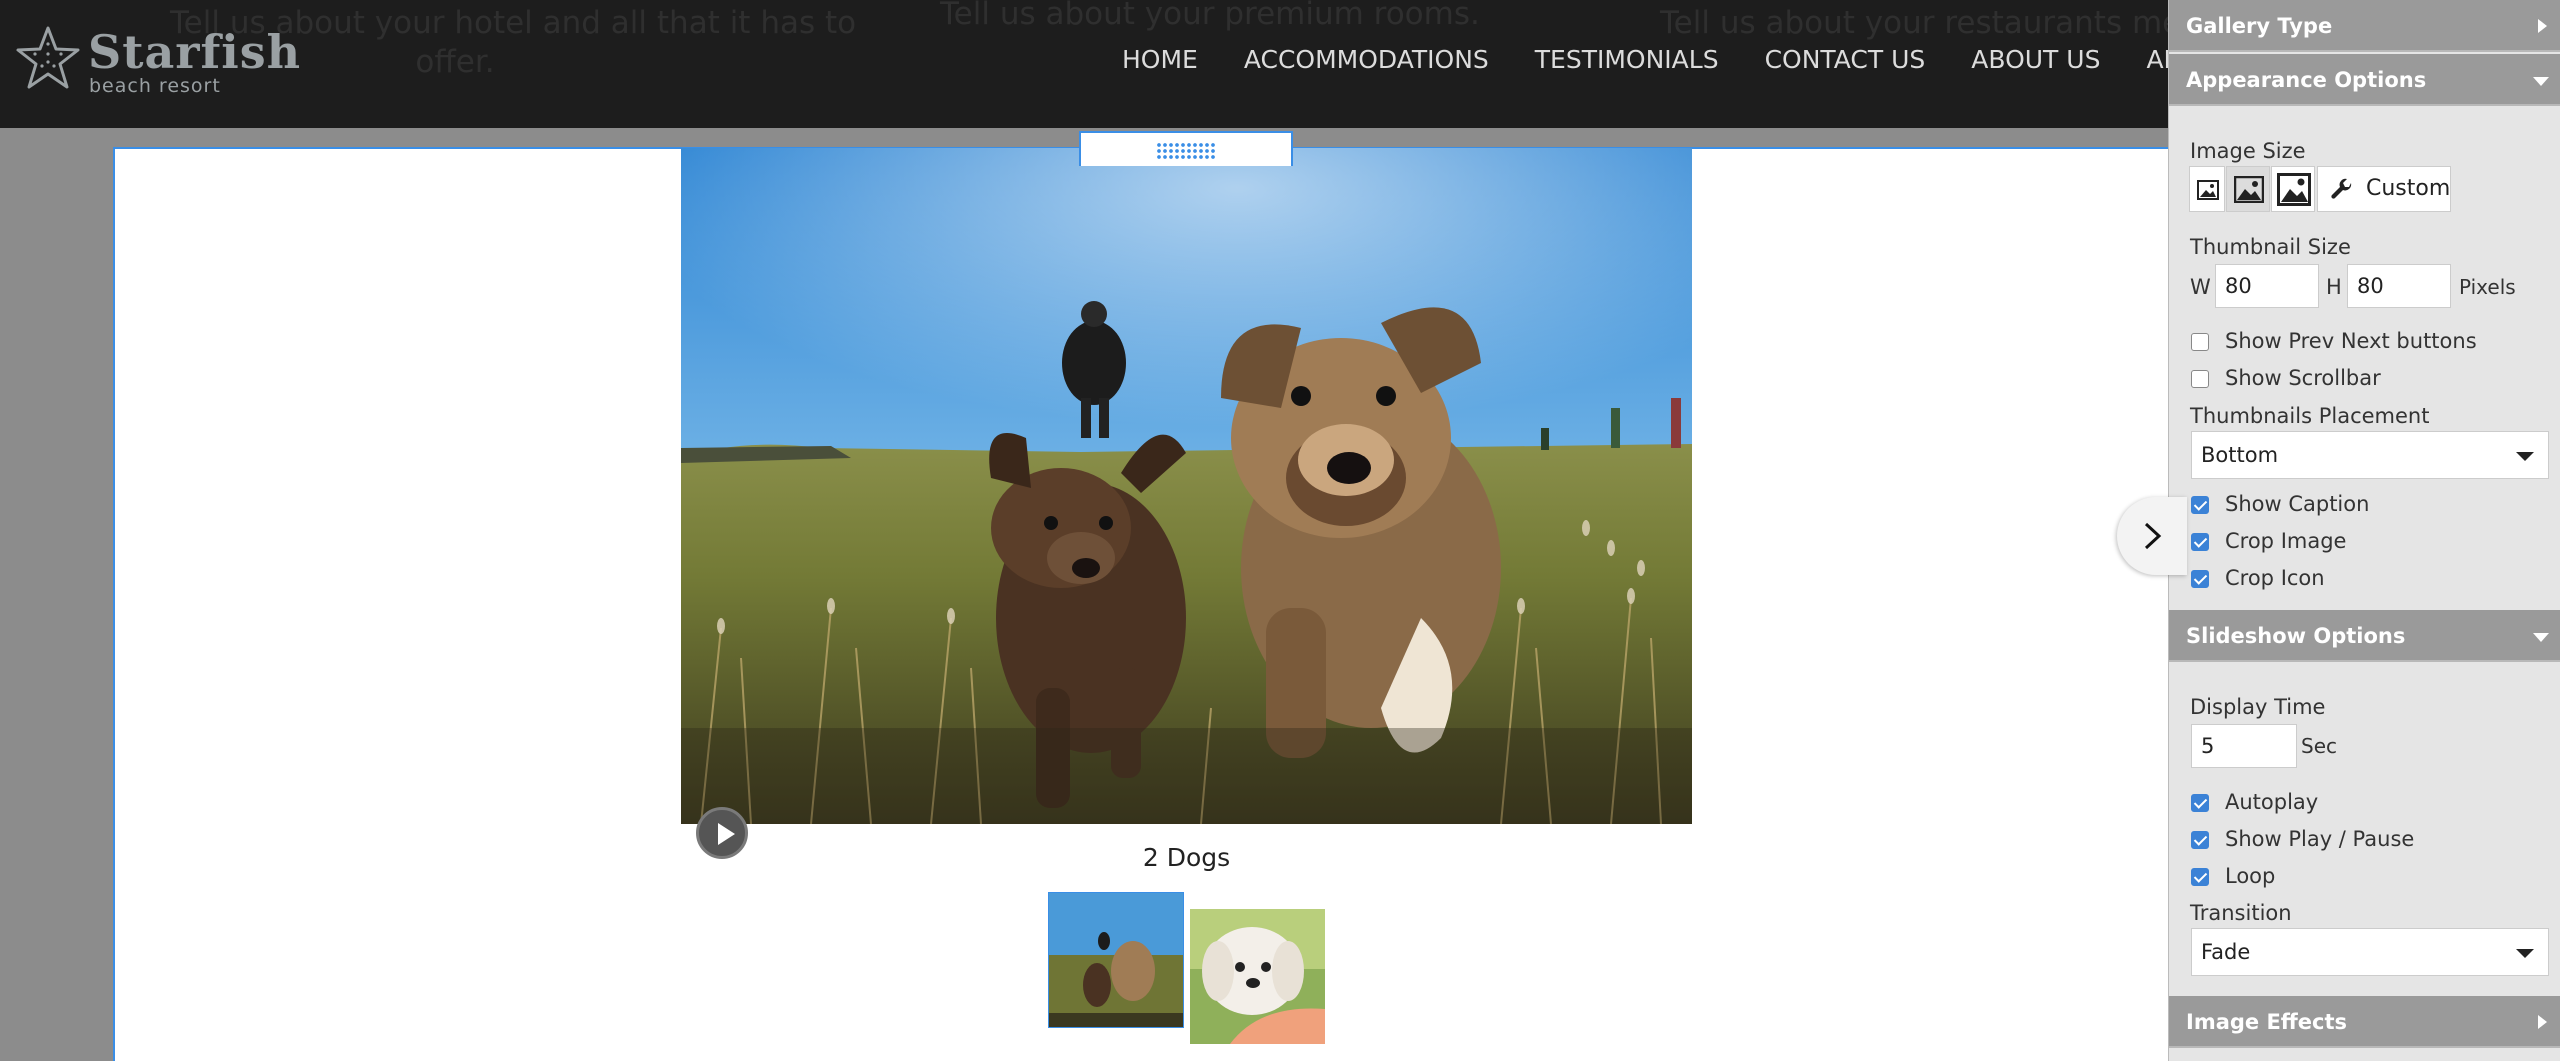  What do you see at coordinates (1627, 60) in the screenshot?
I see `nav-testimonials: TESTIMONIALS` at bounding box center [1627, 60].